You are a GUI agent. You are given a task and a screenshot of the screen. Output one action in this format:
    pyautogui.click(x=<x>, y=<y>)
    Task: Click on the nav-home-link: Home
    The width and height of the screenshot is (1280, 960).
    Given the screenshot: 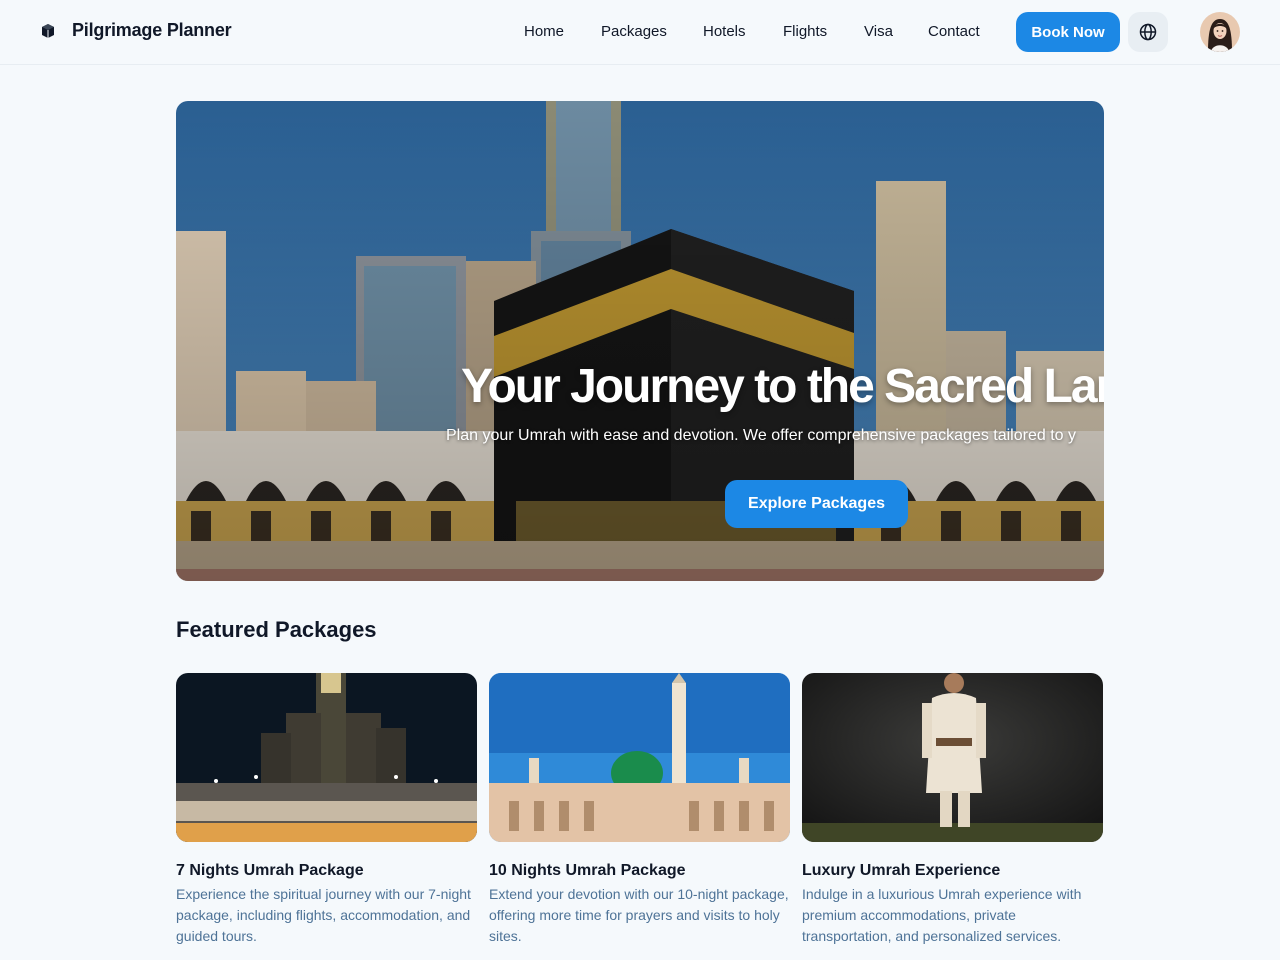 What is the action you would take?
    pyautogui.click(x=544, y=31)
    